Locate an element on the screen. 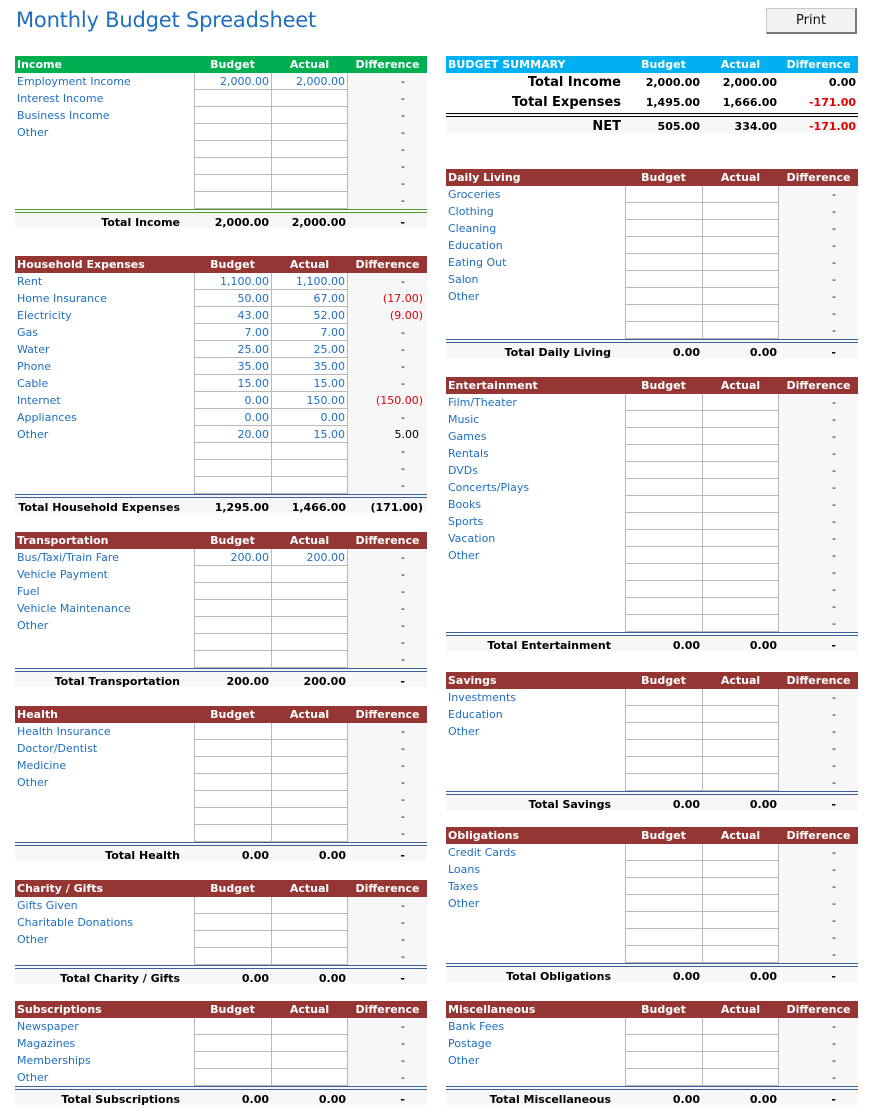 The width and height of the screenshot is (872, 1118). actual-cell: 35.00 is located at coordinates (309, 366).